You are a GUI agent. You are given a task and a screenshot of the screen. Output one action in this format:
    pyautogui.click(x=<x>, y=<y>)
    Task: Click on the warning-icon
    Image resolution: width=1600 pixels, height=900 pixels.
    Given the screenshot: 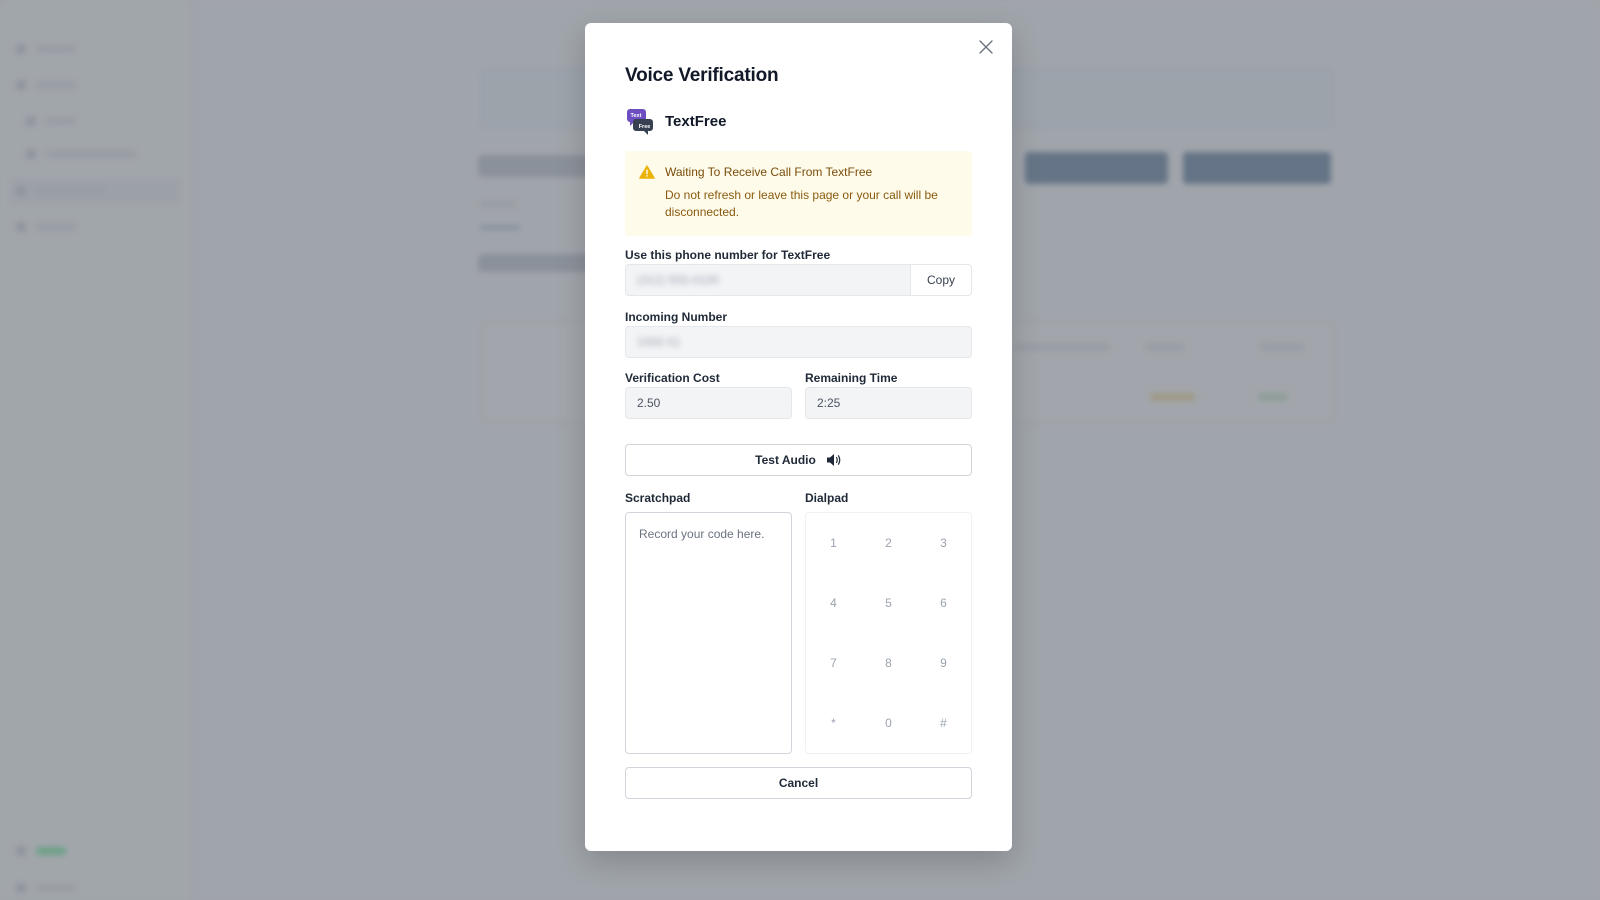 What is the action you would take?
    pyautogui.click(x=647, y=172)
    